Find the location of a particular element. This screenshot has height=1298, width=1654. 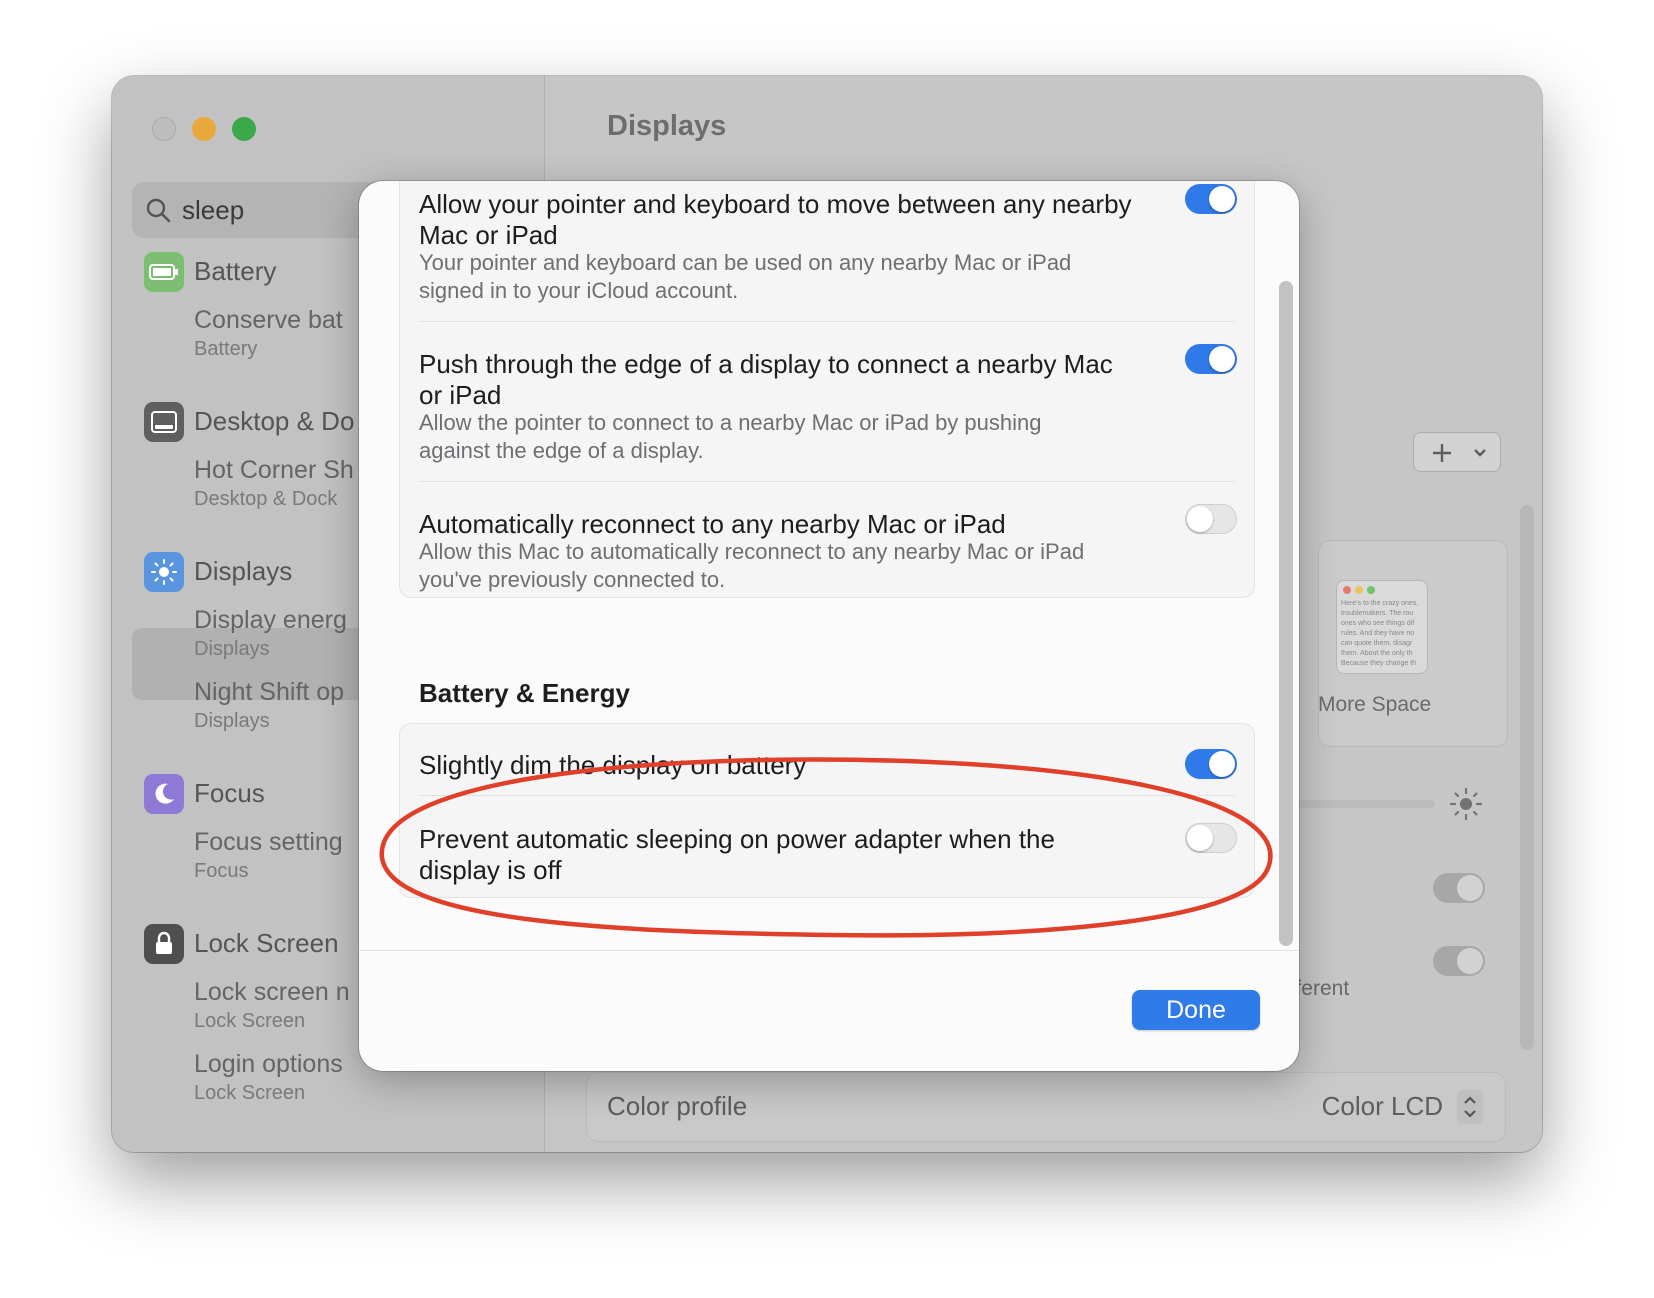

sidebar-item-lock-screen: Lock Screen is located at coordinates (266, 943).